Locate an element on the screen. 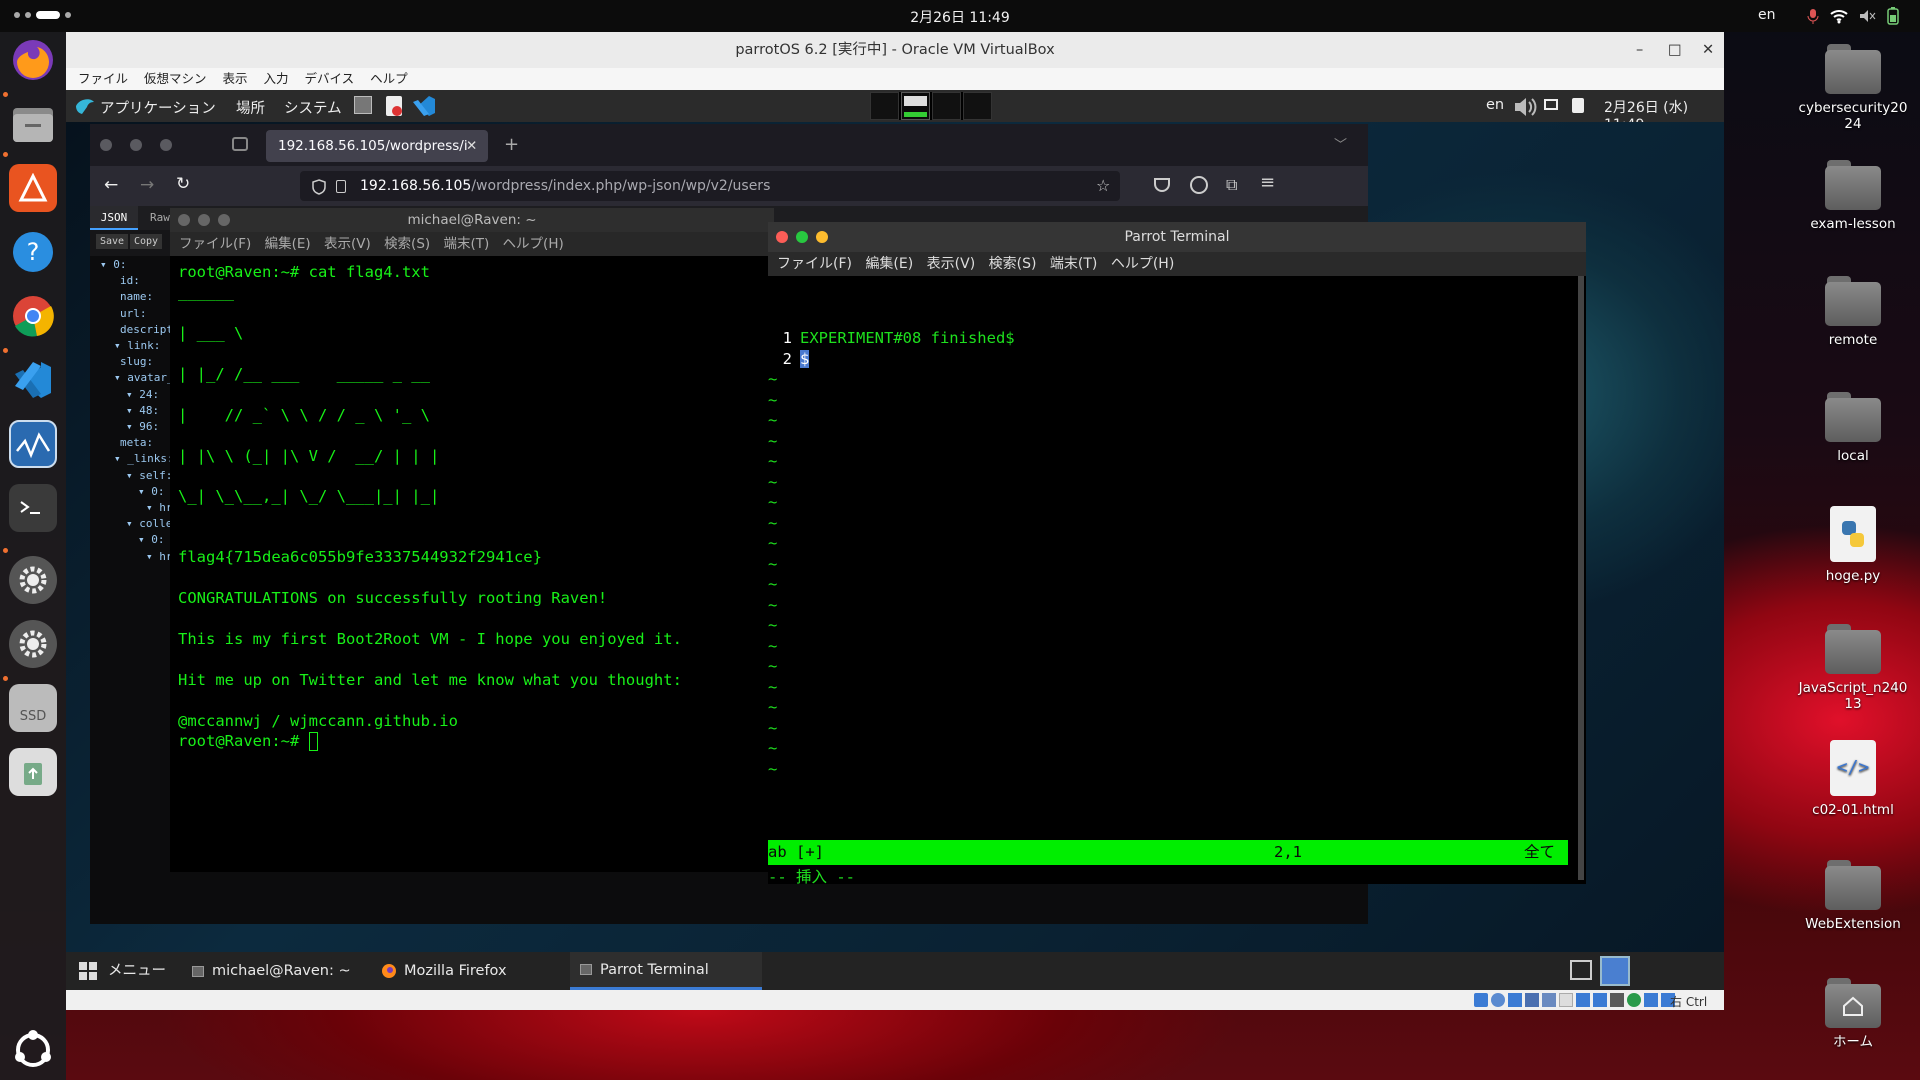  show-desktop-icon is located at coordinates (1581, 970).